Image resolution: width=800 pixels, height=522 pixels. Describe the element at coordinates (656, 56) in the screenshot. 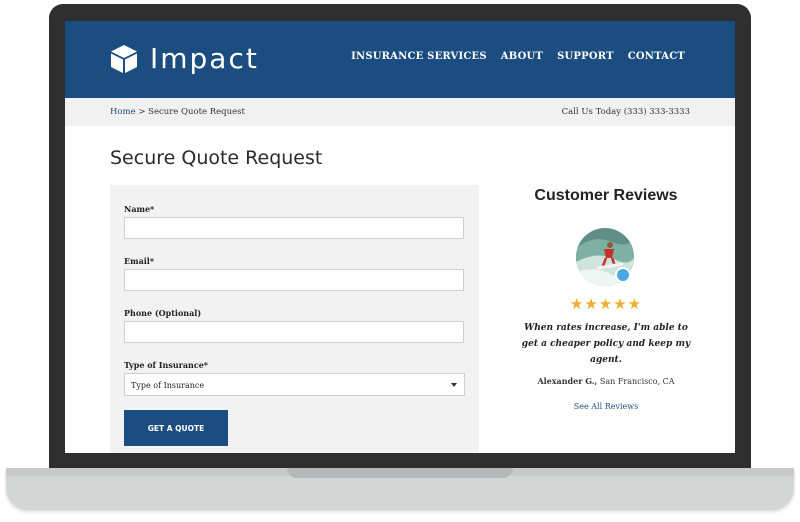

I see `nav-item-contact: CONTACT` at that location.